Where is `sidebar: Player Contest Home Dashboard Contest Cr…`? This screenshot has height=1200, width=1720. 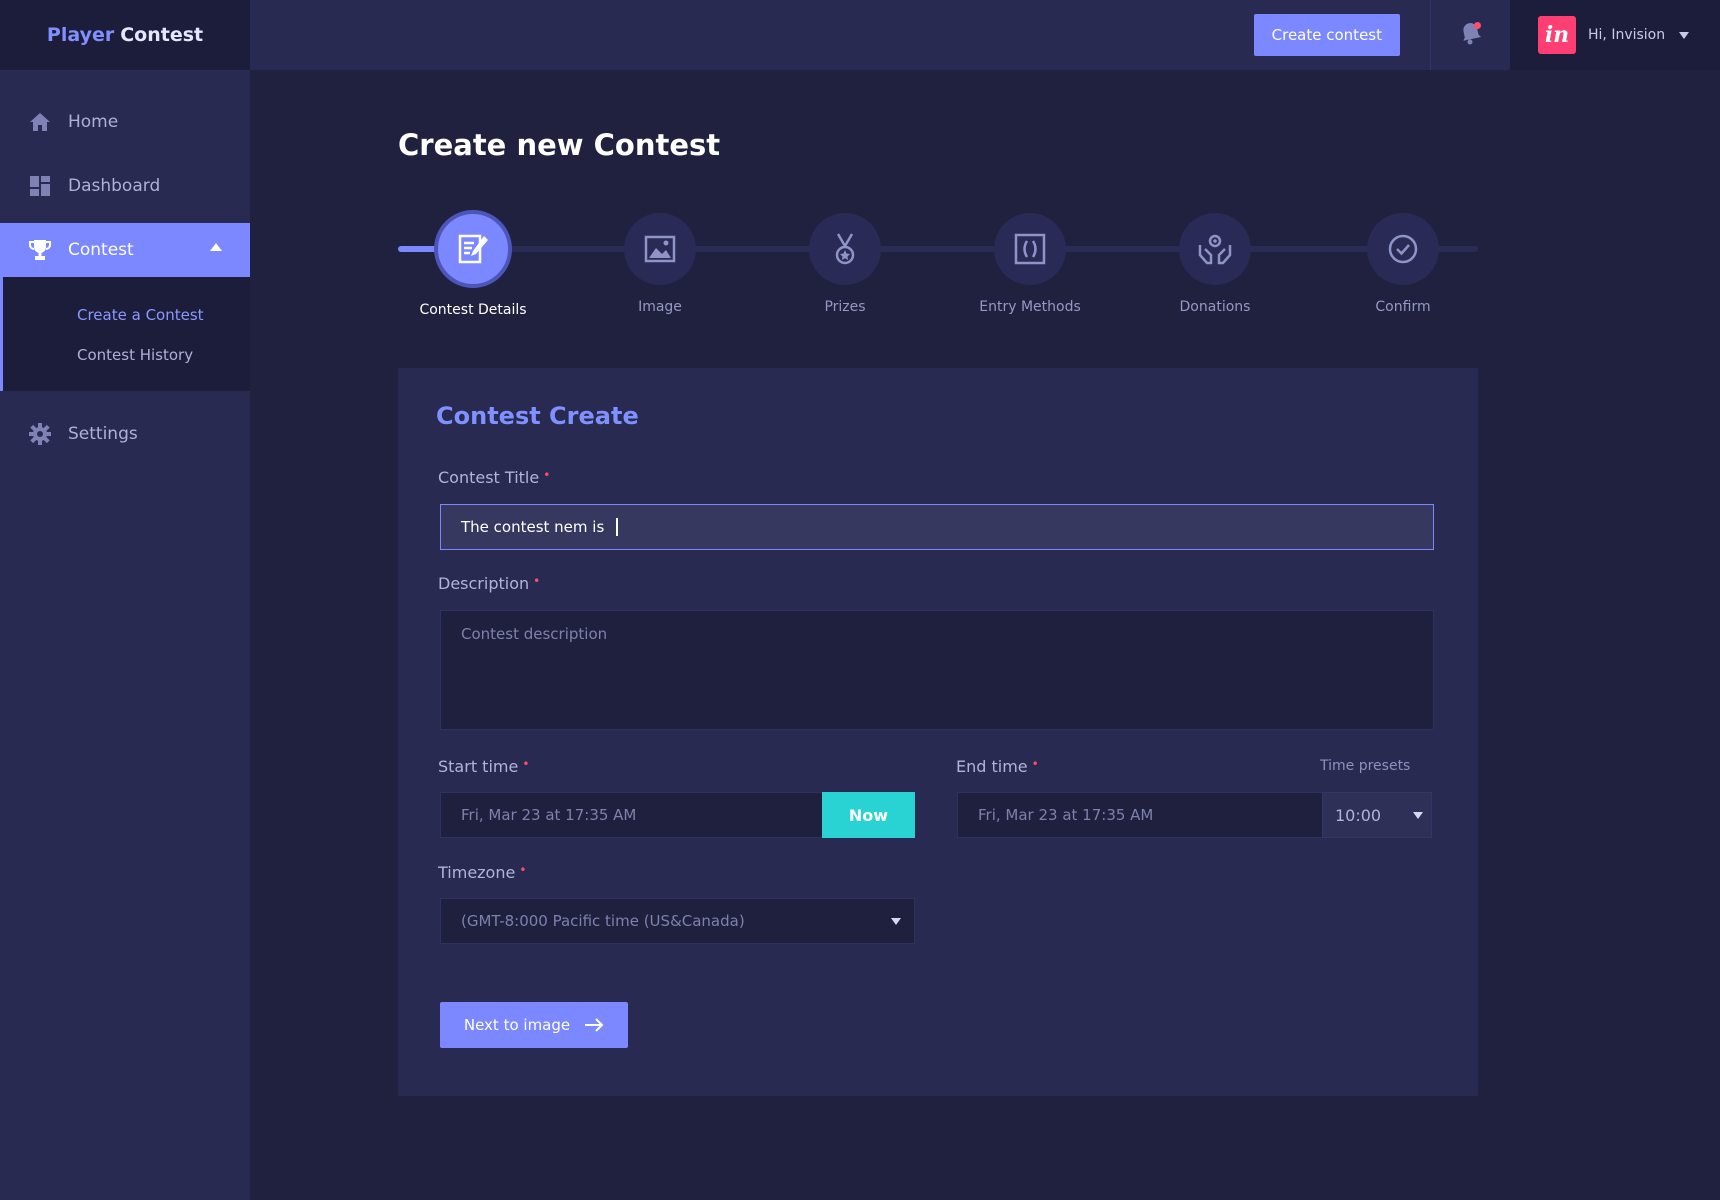
sidebar: Player Contest Home Dashboard Contest Cr… is located at coordinates (125, 600).